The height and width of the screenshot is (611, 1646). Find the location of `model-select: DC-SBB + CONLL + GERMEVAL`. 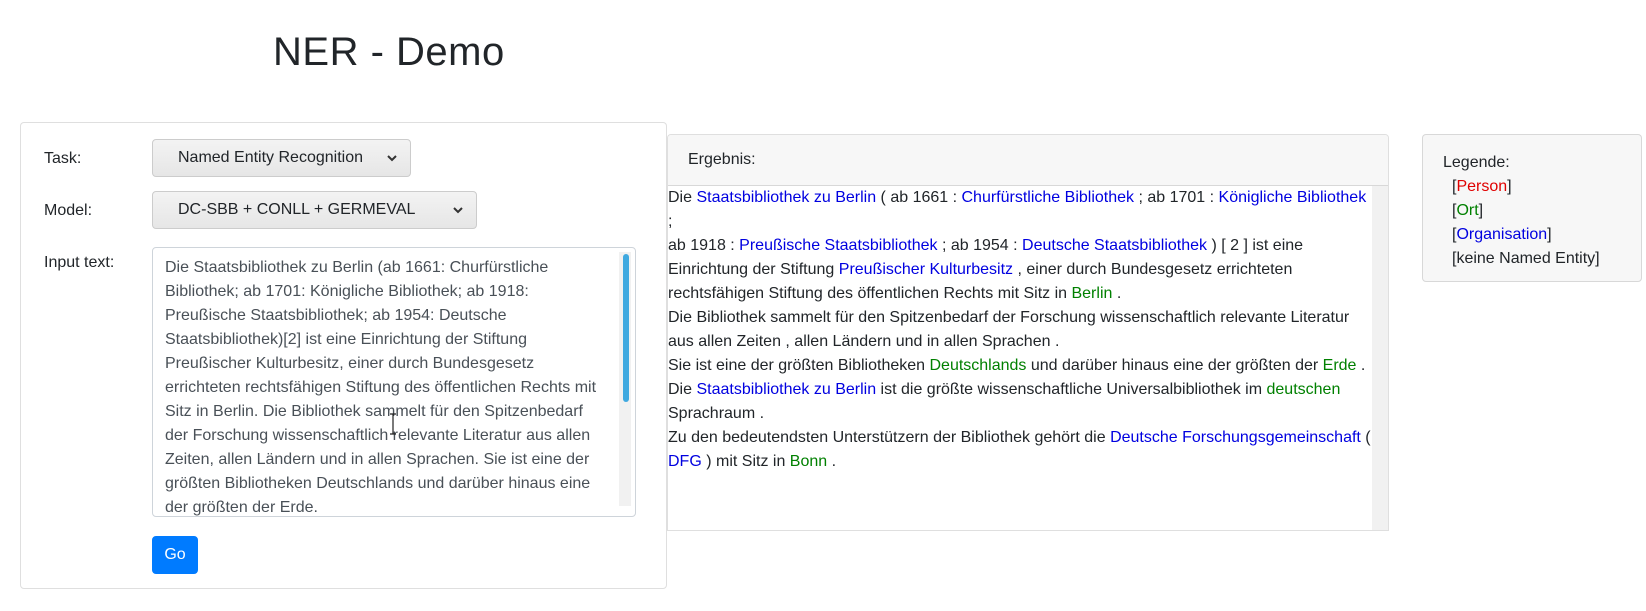

model-select: DC-SBB + CONLL + GERMEVAL is located at coordinates (314, 210).